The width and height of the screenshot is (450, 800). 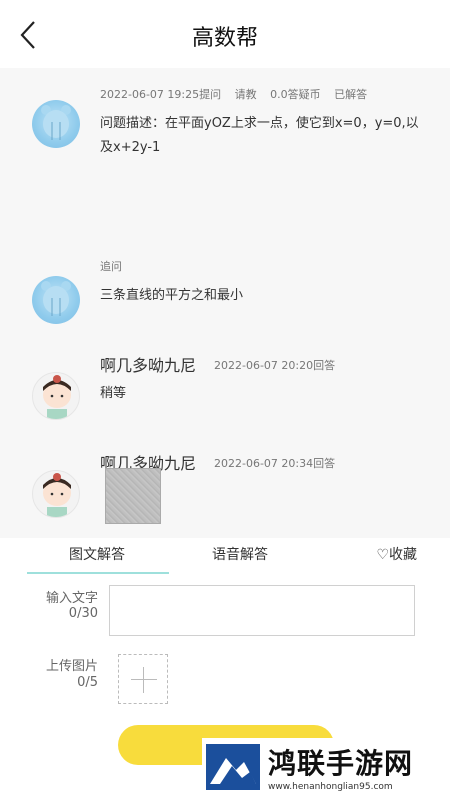 What do you see at coordinates (351, 94) in the screenshot?
I see `question-status: 已解答` at bounding box center [351, 94].